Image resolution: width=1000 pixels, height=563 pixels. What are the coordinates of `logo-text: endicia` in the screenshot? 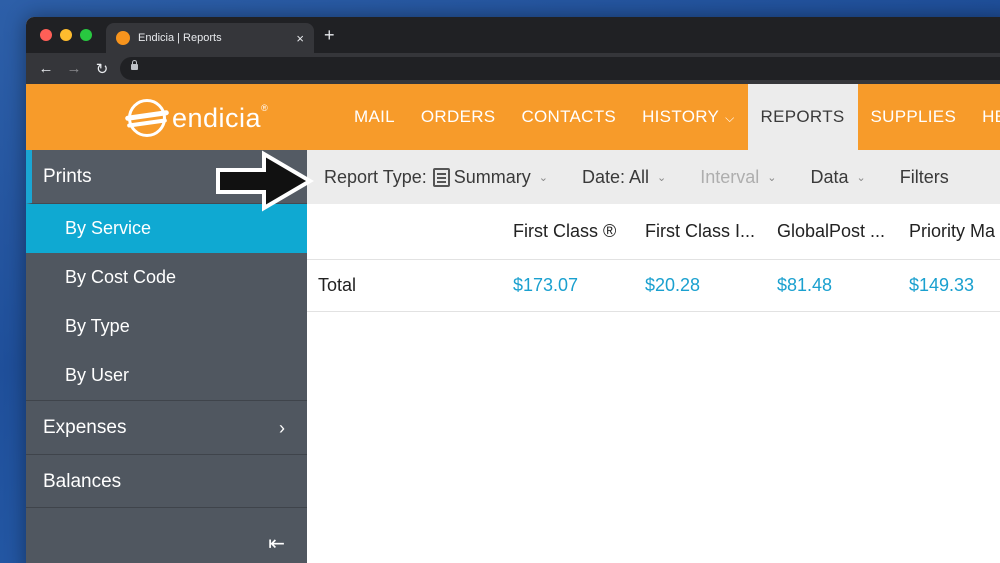 It's located at (217, 117).